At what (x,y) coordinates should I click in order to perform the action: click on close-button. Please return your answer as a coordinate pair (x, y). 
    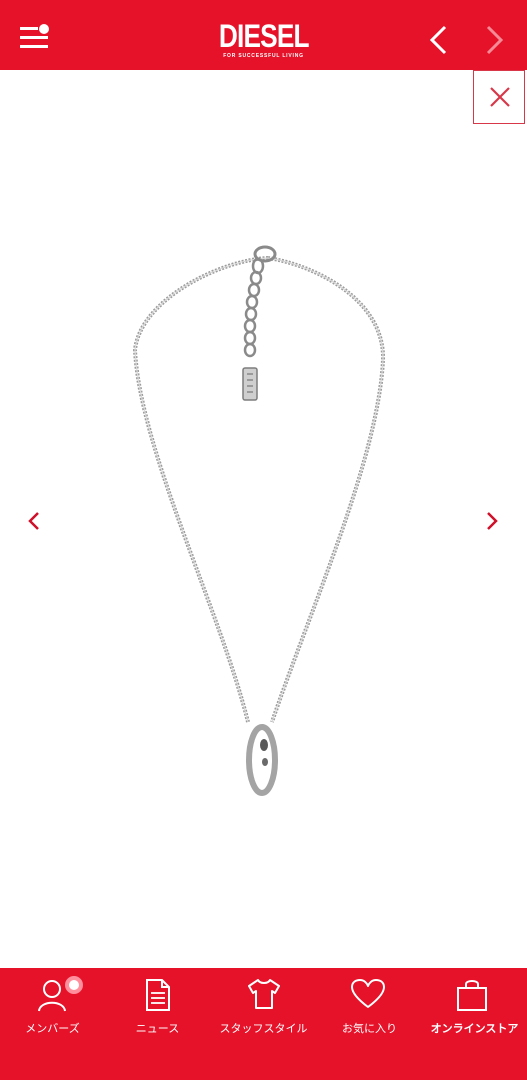
    Looking at the image, I should click on (499, 97).